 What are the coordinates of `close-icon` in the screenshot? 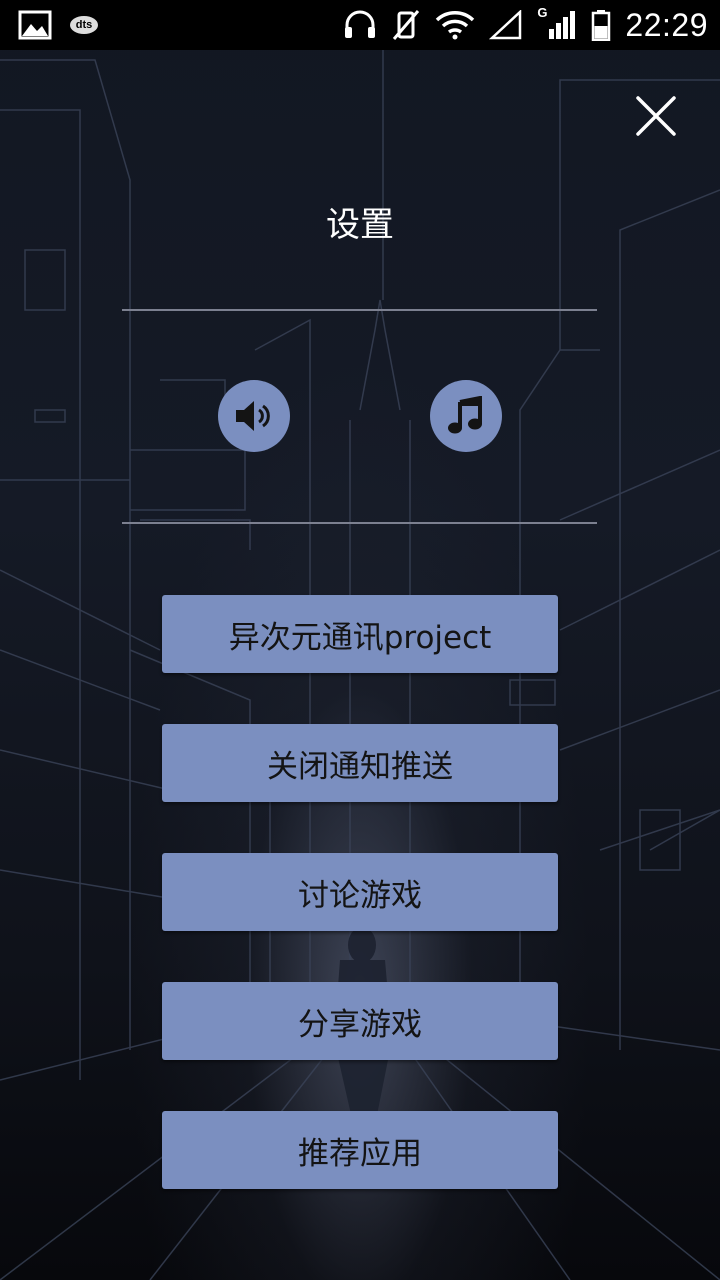 It's located at (656, 116).